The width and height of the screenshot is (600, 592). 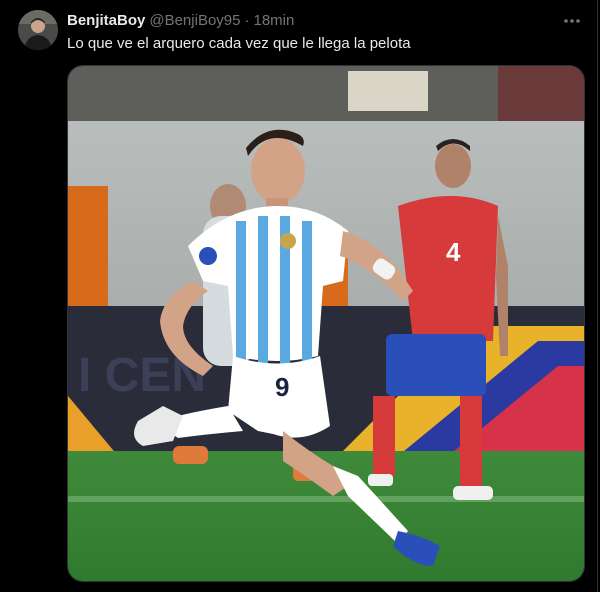 I want to click on avatar-image, so click(x=38, y=30).